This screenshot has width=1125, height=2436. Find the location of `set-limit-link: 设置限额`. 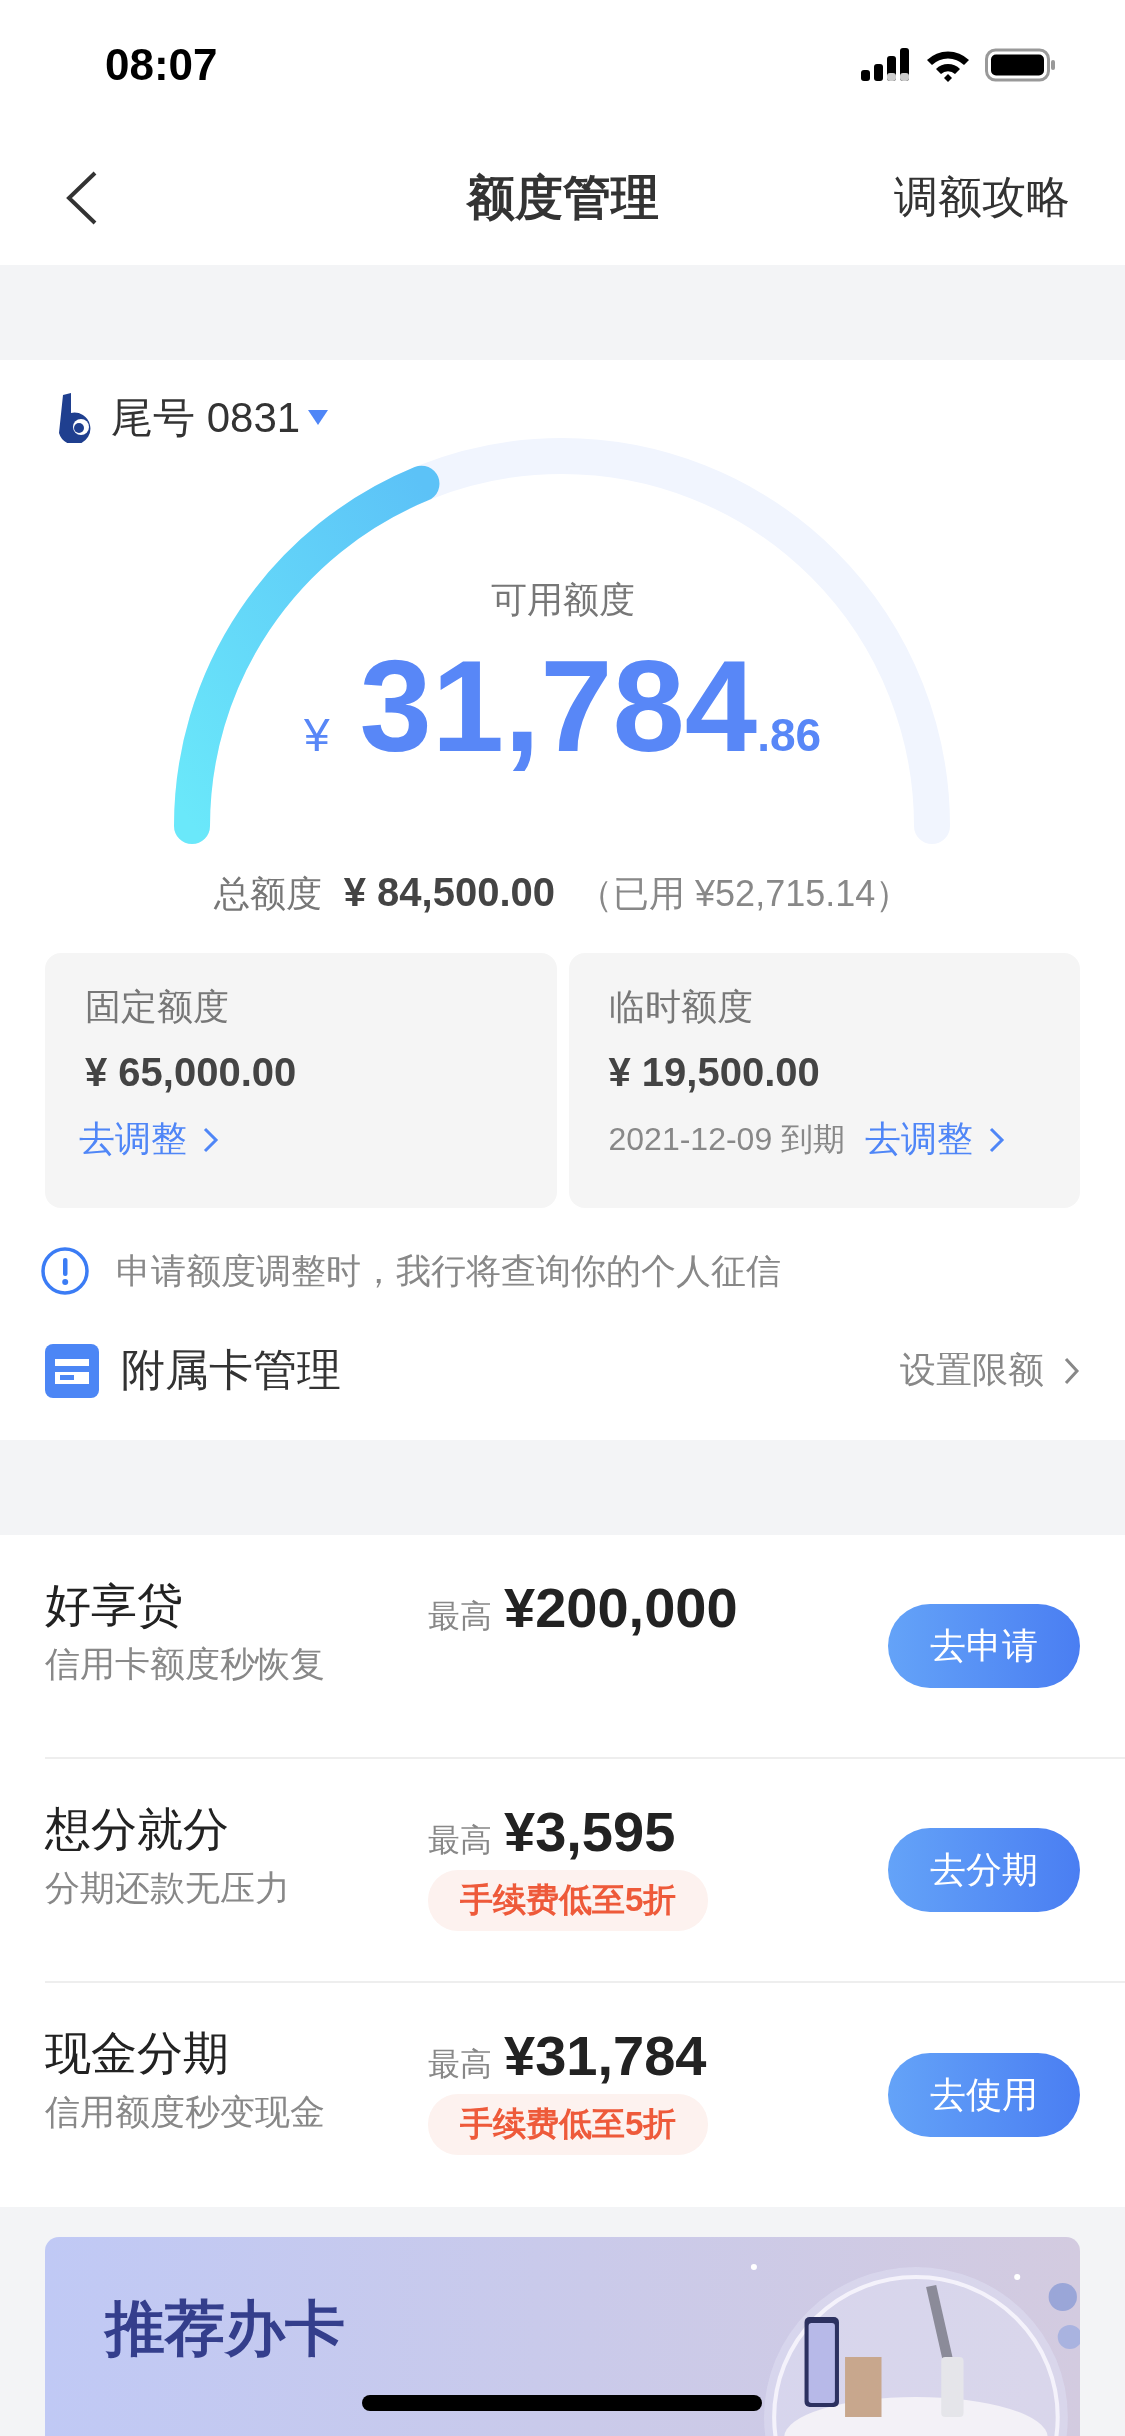

set-limit-link: 设置限额 is located at coordinates (990, 1370).